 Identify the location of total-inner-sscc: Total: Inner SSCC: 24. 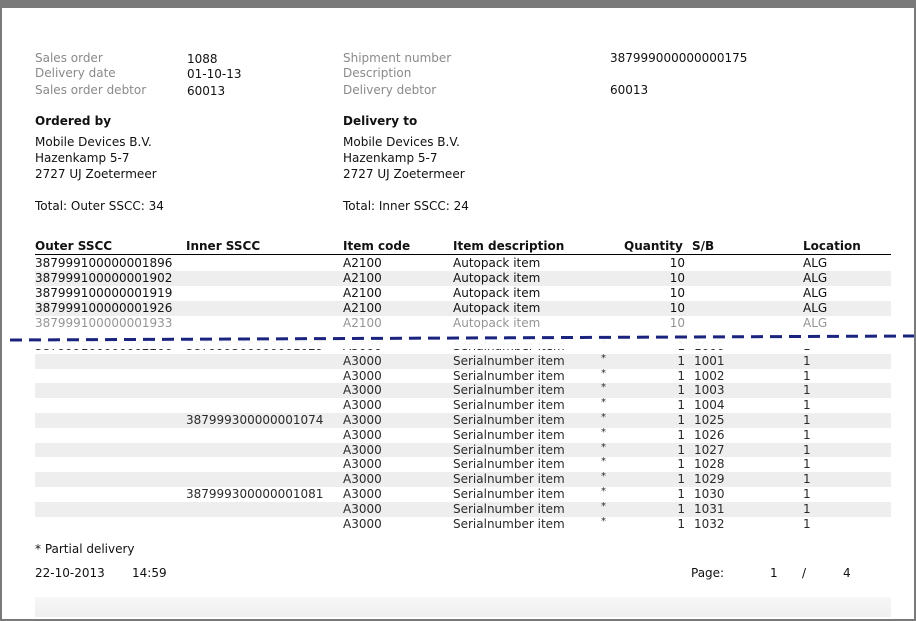
(406, 206).